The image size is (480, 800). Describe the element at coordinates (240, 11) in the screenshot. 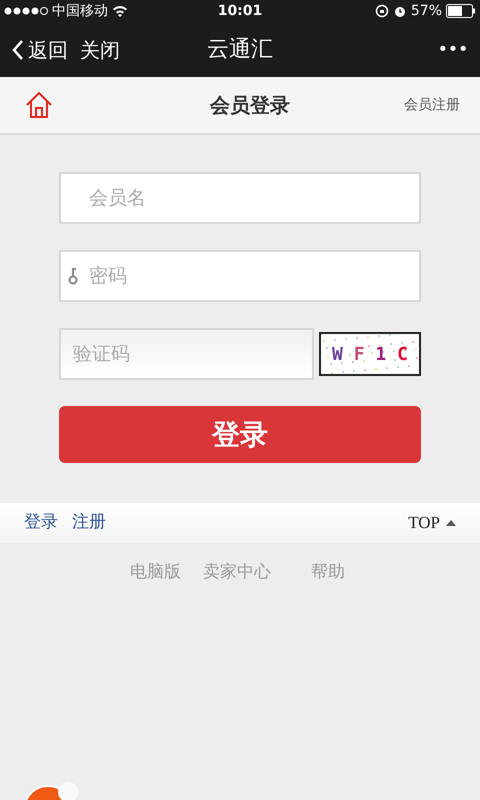

I see `status-time: 10:01` at that location.